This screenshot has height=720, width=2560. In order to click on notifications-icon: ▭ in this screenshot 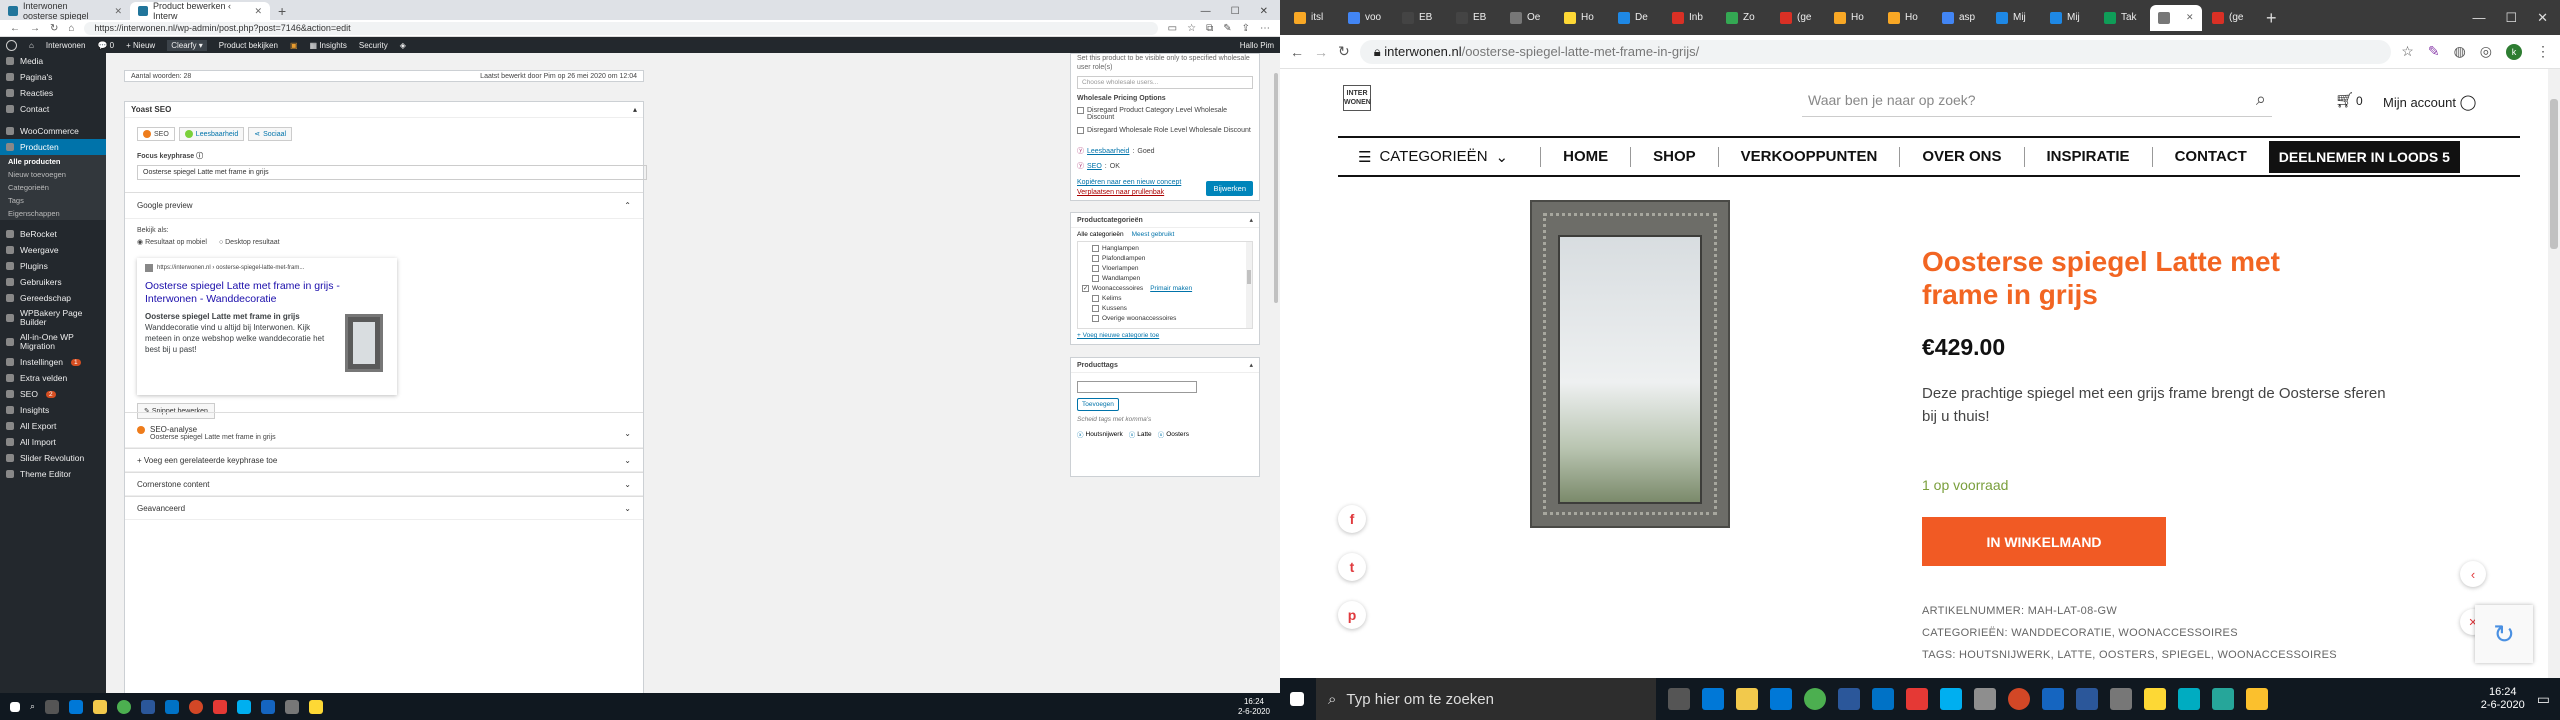, I will do `click(2543, 699)`.